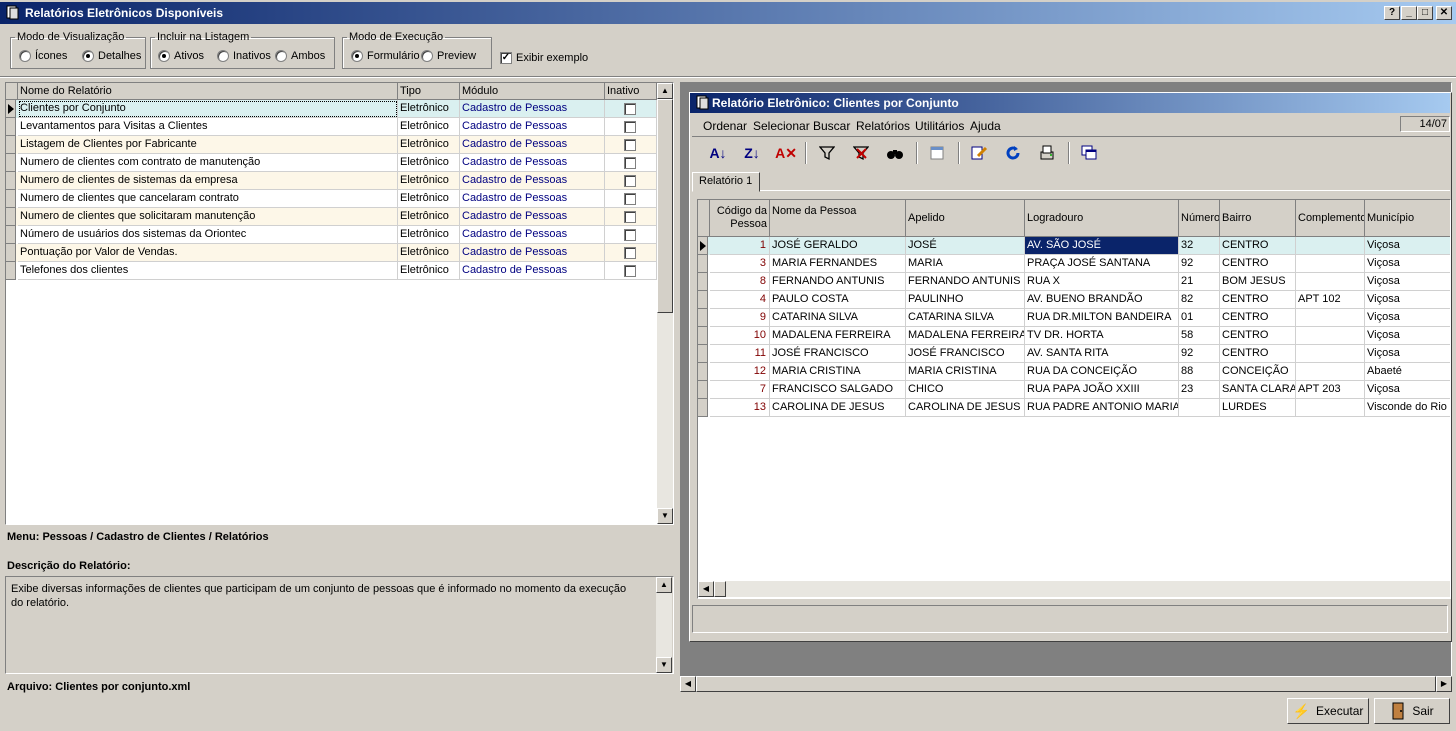 Image resolution: width=1456 pixels, height=731 pixels. I want to click on col-header-name: Nome do Relatório, so click(208, 91).